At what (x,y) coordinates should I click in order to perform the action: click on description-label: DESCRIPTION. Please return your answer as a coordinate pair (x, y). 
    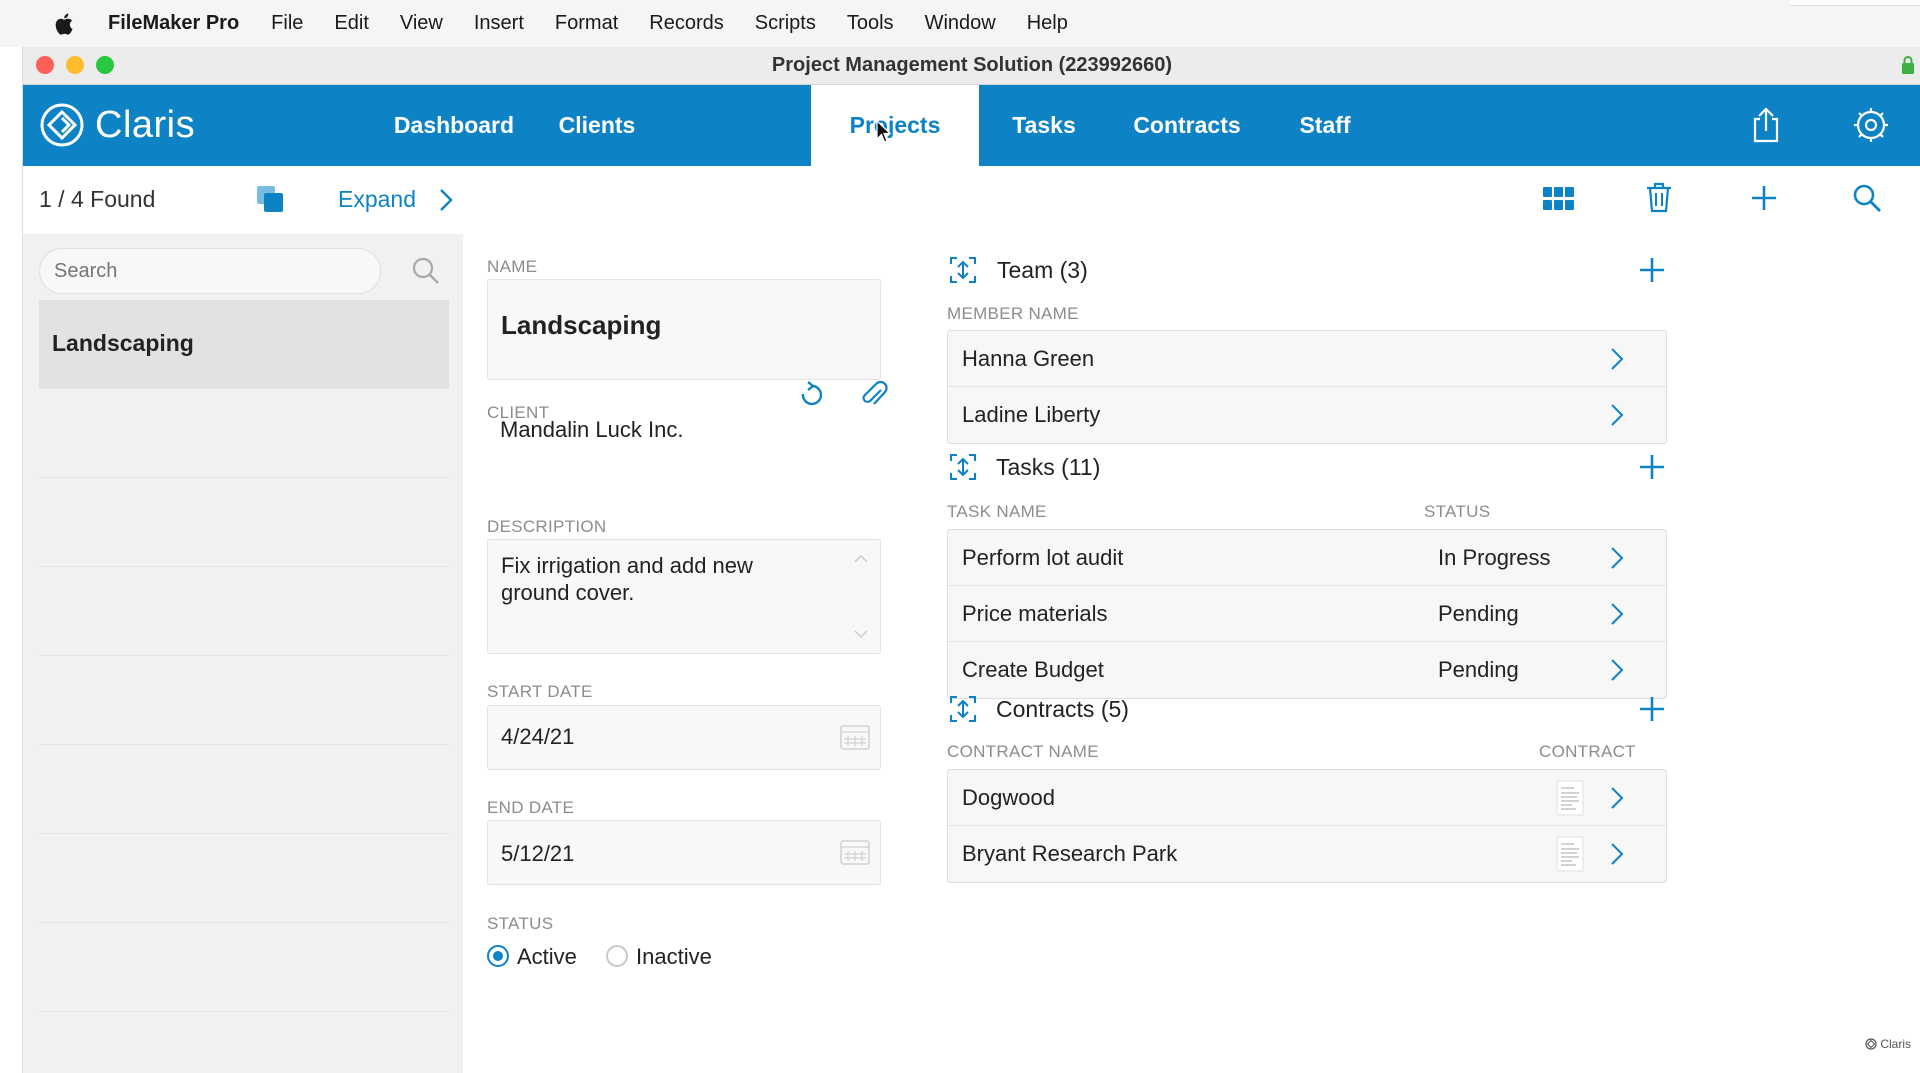
    Looking at the image, I should click on (547, 526).